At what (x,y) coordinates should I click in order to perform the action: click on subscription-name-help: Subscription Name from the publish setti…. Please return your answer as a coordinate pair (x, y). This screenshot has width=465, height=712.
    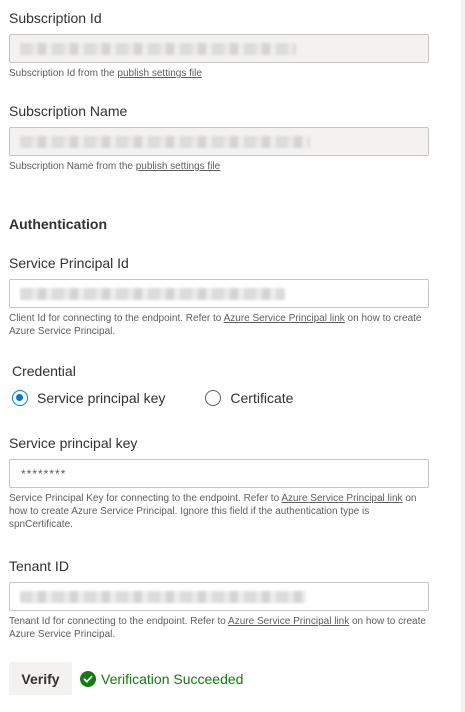
    Looking at the image, I should click on (221, 166).